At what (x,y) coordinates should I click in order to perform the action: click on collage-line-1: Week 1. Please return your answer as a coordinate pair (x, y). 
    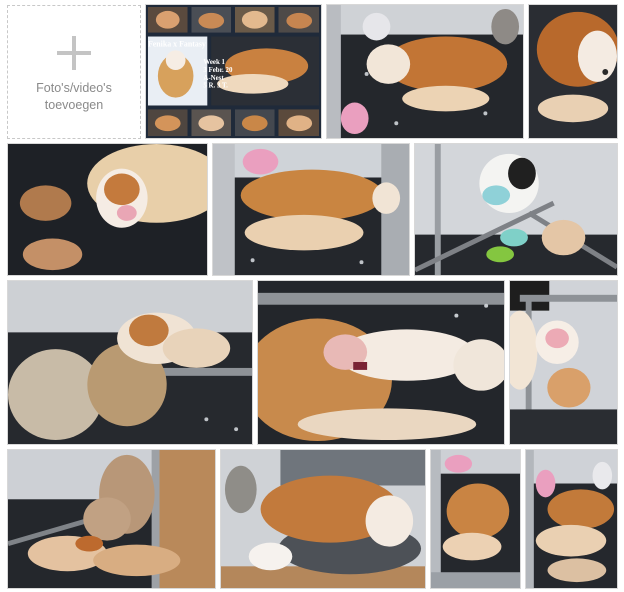
    Looking at the image, I should click on (214, 62).